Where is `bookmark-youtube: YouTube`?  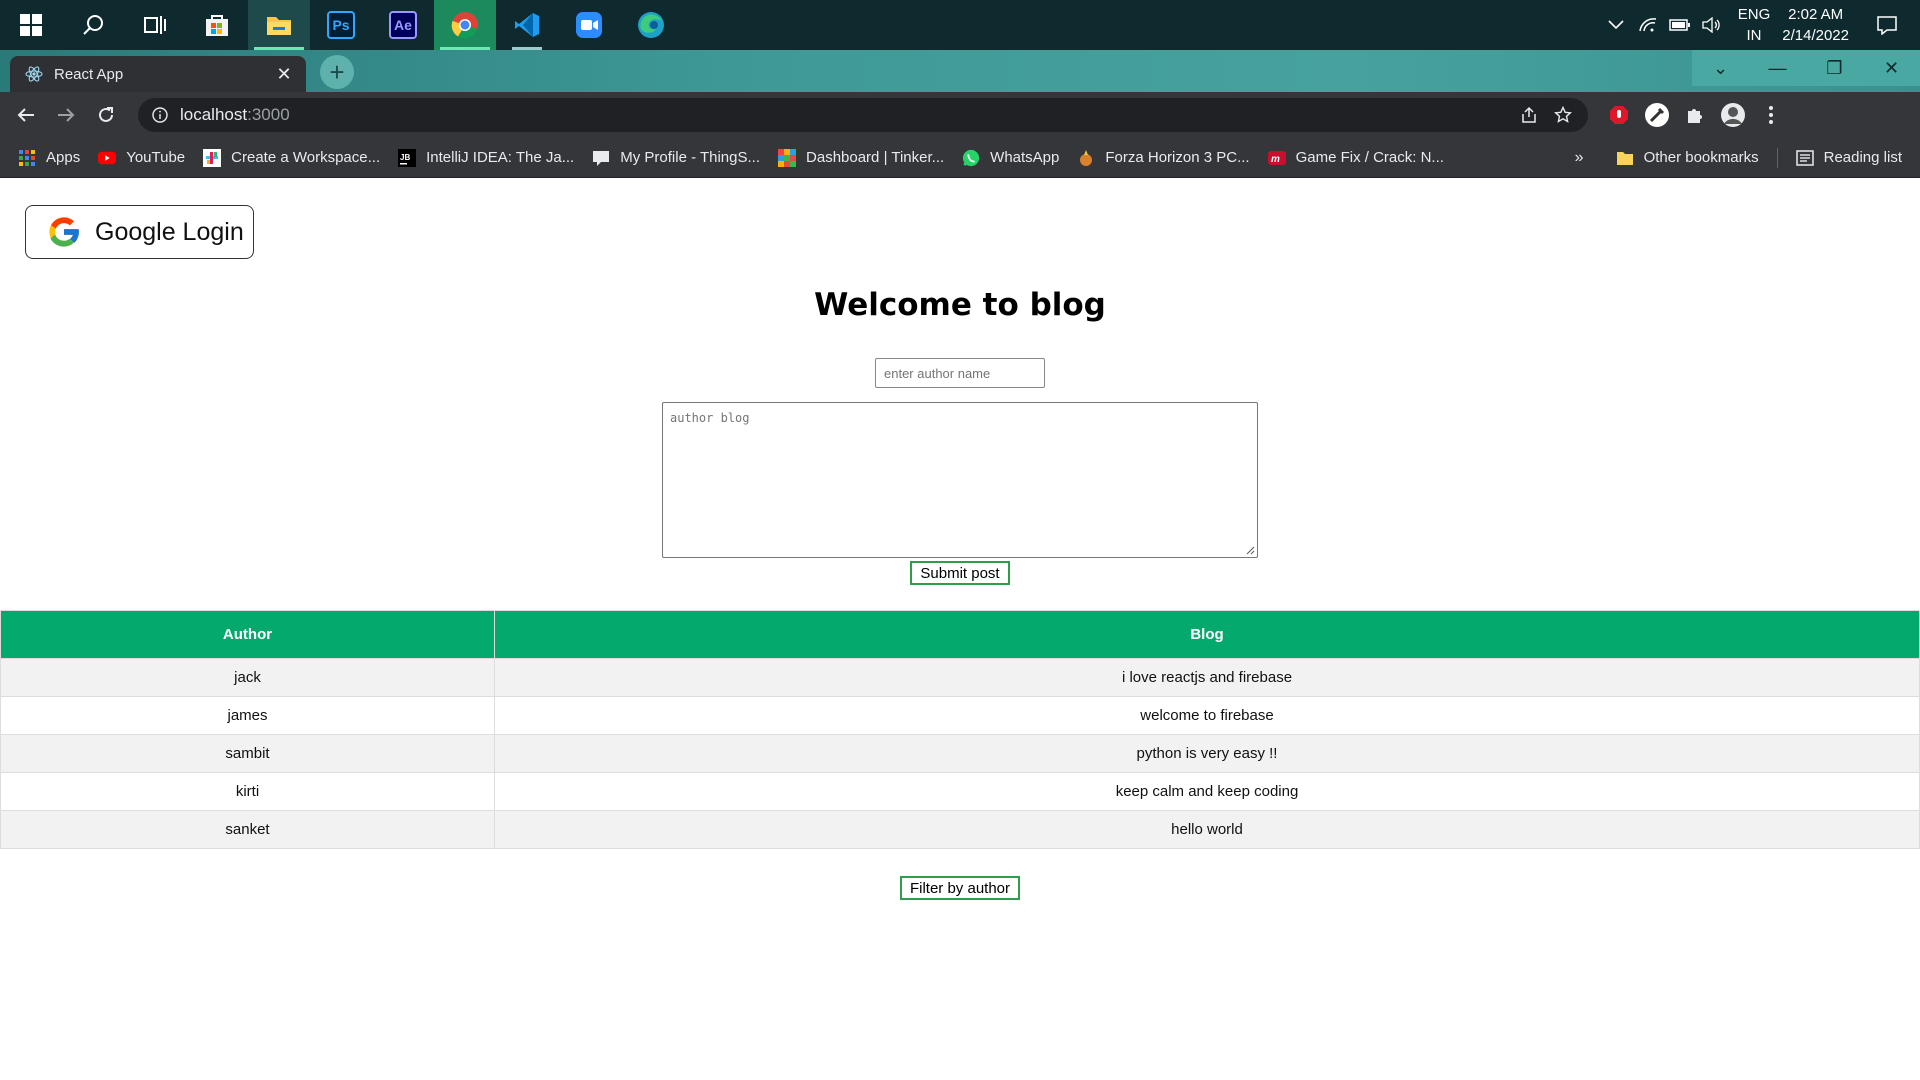 bookmark-youtube: YouTube is located at coordinates (141, 158).